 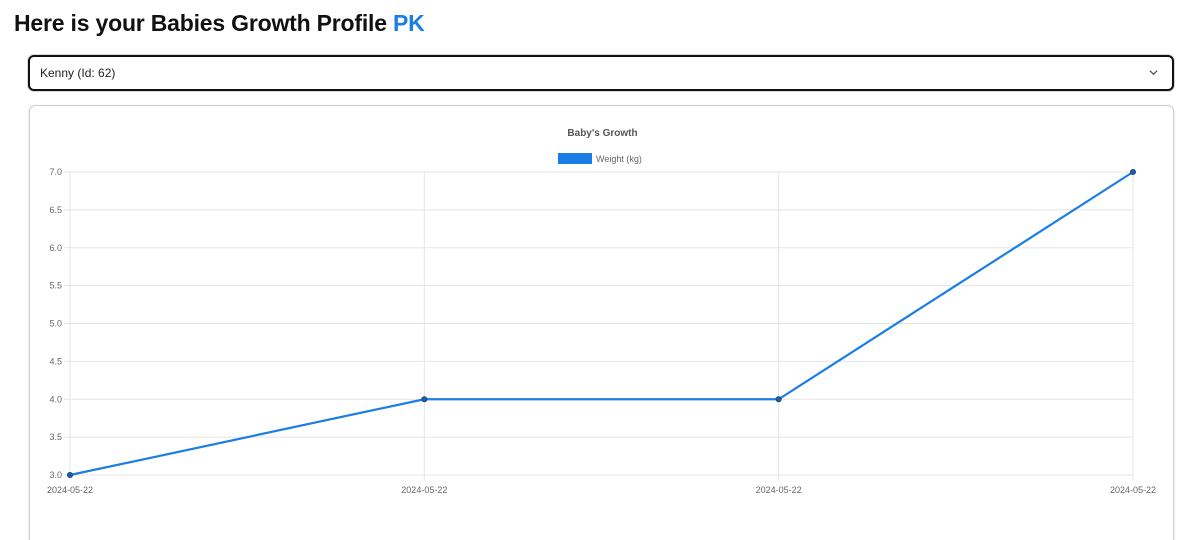 What do you see at coordinates (55, 172) in the screenshot?
I see `y-tick-label: 7.0` at bounding box center [55, 172].